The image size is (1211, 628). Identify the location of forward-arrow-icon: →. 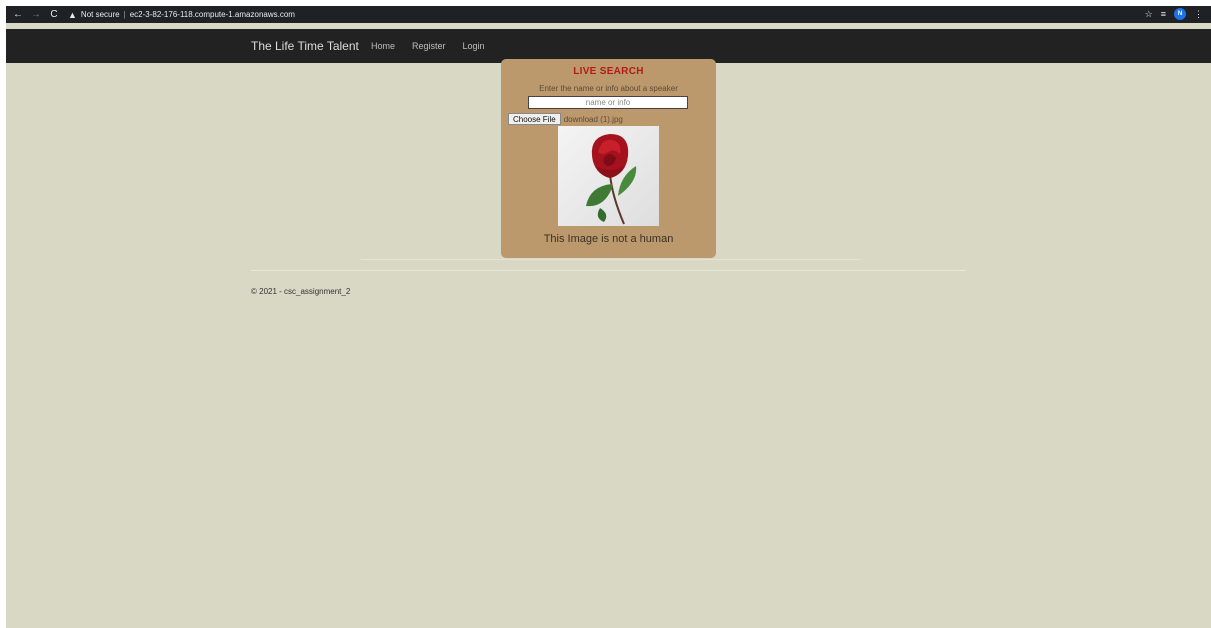
(36, 15).